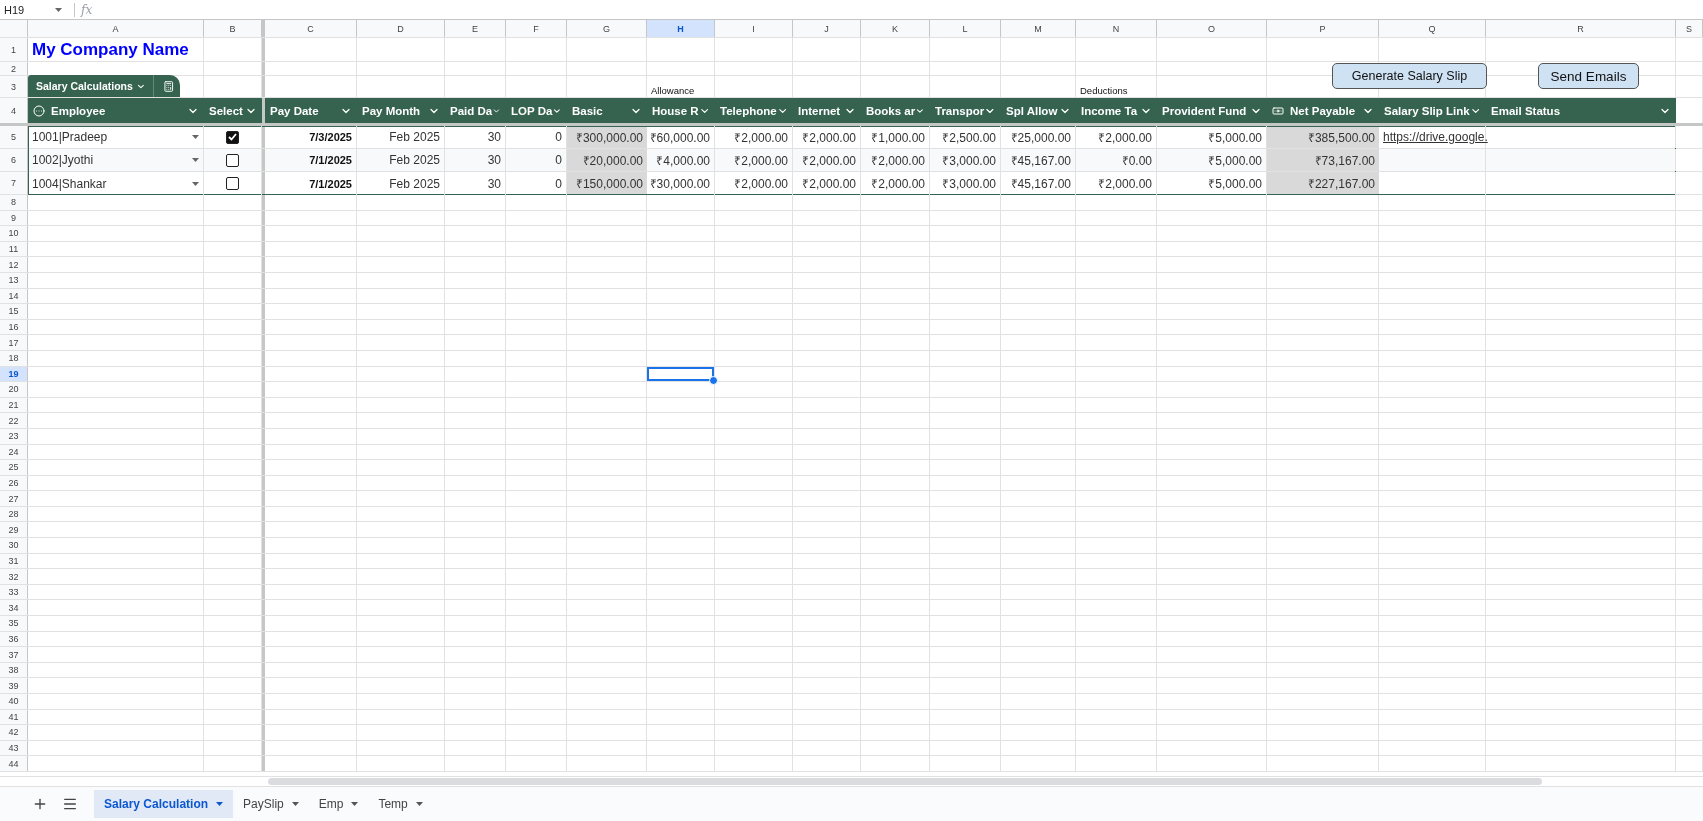 This screenshot has height=821, width=1703. What do you see at coordinates (195, 137) in the screenshot?
I see `dropdown-caret-icon` at bounding box center [195, 137].